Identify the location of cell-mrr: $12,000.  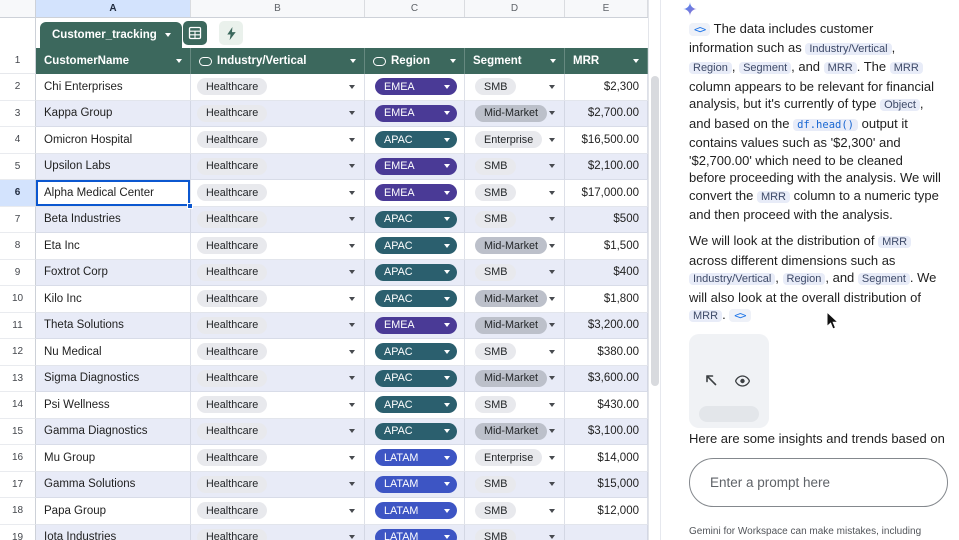
(606, 511).